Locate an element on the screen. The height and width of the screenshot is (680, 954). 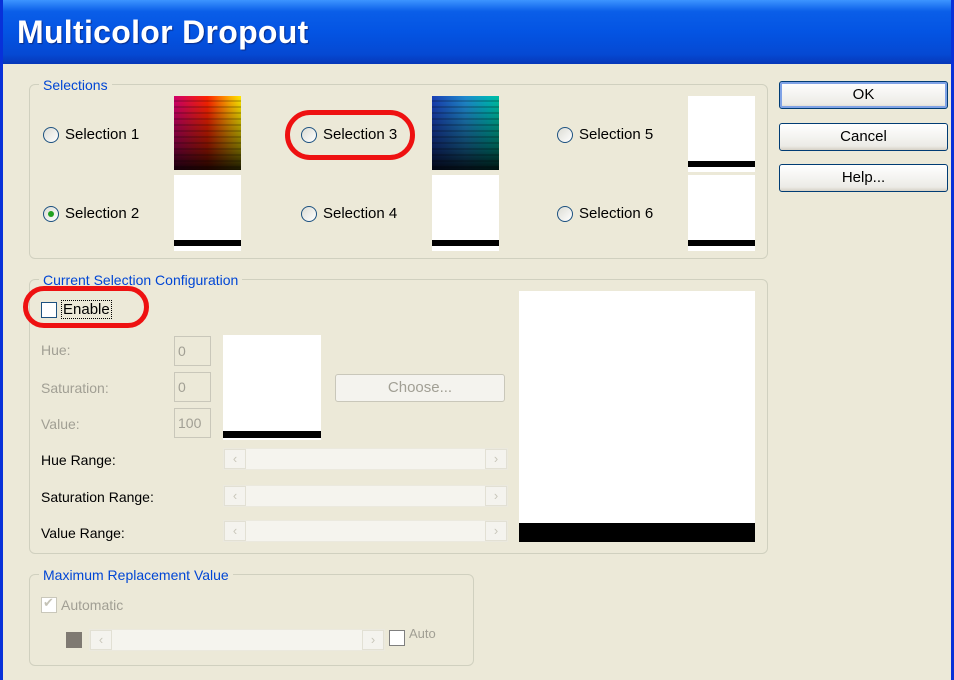
selection-1-swatch is located at coordinates (207, 133).